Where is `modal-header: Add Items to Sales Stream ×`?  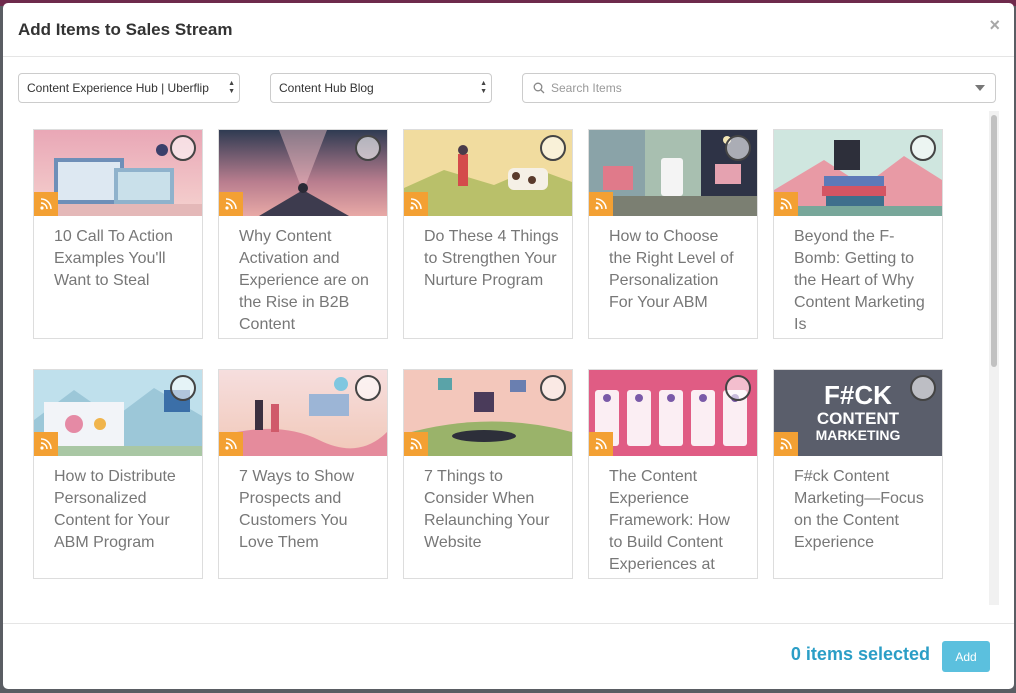 modal-header: Add Items to Sales Stream × is located at coordinates (508, 30).